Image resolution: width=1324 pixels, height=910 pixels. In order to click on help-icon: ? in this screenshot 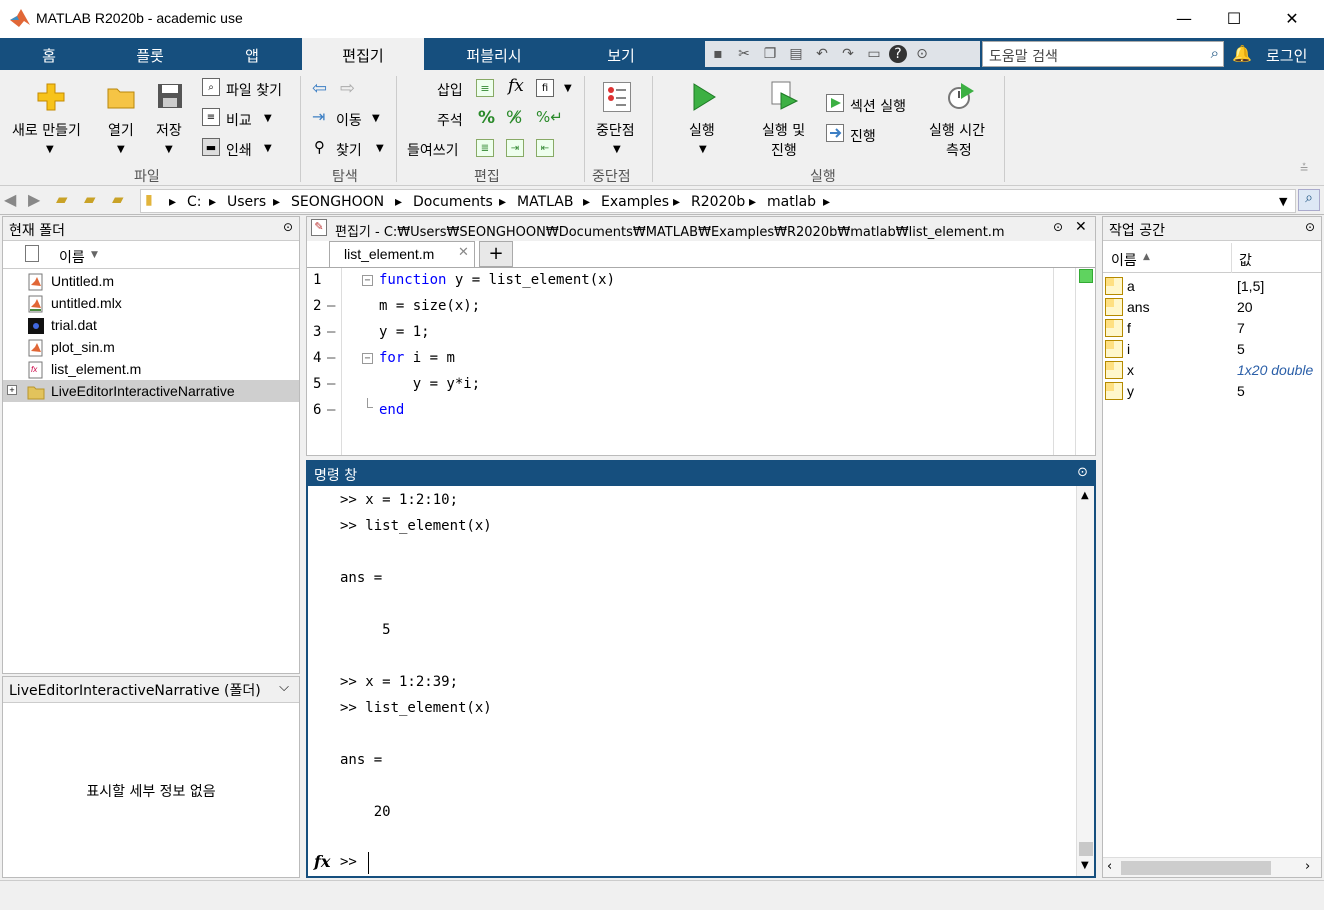, I will do `click(898, 54)`.